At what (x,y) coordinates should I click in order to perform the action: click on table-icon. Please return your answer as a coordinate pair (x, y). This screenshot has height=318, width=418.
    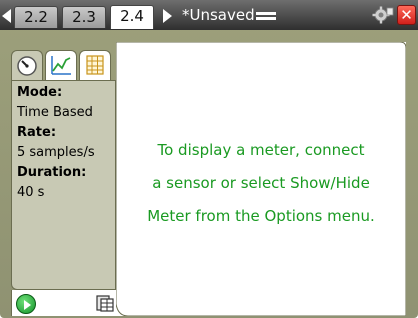
    Looking at the image, I should click on (95, 65).